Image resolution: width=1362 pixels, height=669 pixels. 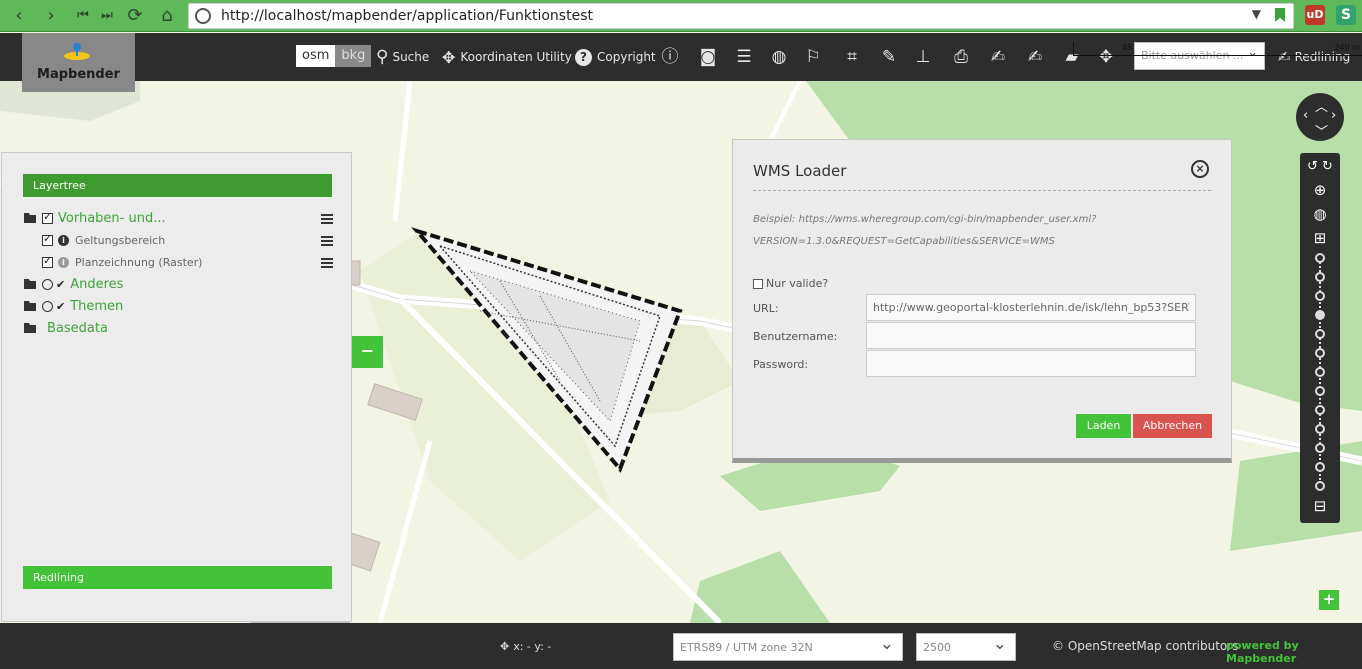 What do you see at coordinates (1346, 15) in the screenshot?
I see `extension-s-icon: S` at bounding box center [1346, 15].